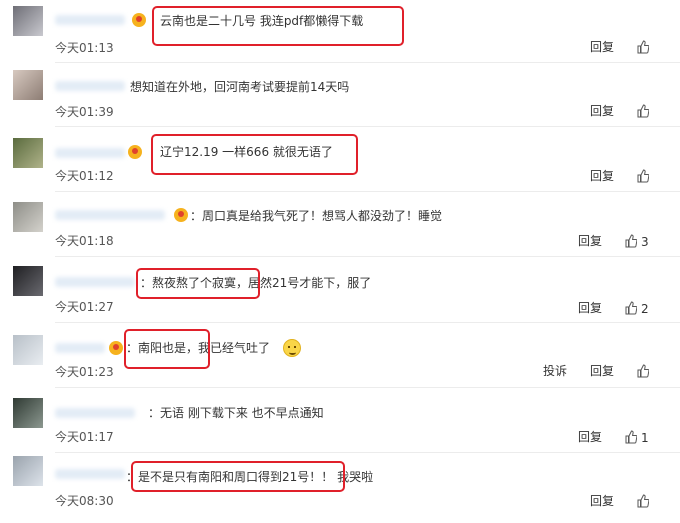  Describe the element at coordinates (340, 290) in the screenshot. I see `comment-item: ：熬夜熬了个寂寞，居然21号才能下，服了 今天01:27 回复 2` at that location.